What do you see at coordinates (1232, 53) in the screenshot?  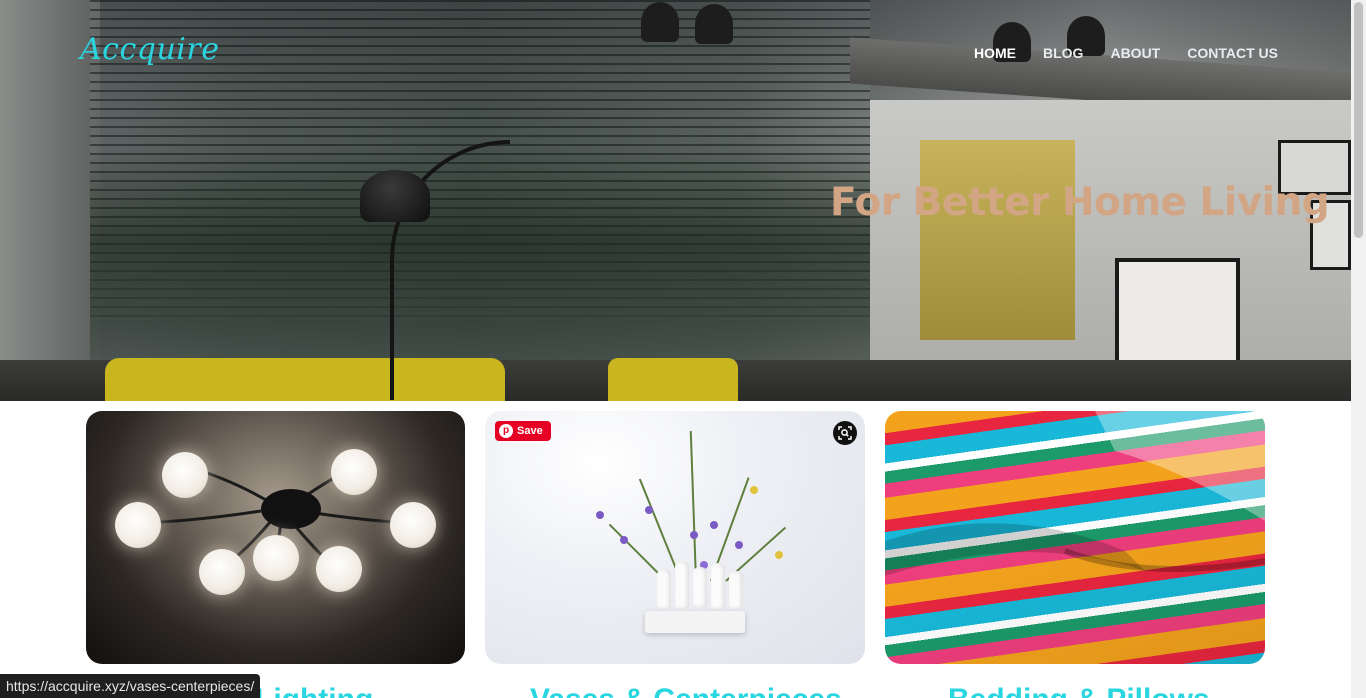 I see `nav-contact-us: CONTACT US` at bounding box center [1232, 53].